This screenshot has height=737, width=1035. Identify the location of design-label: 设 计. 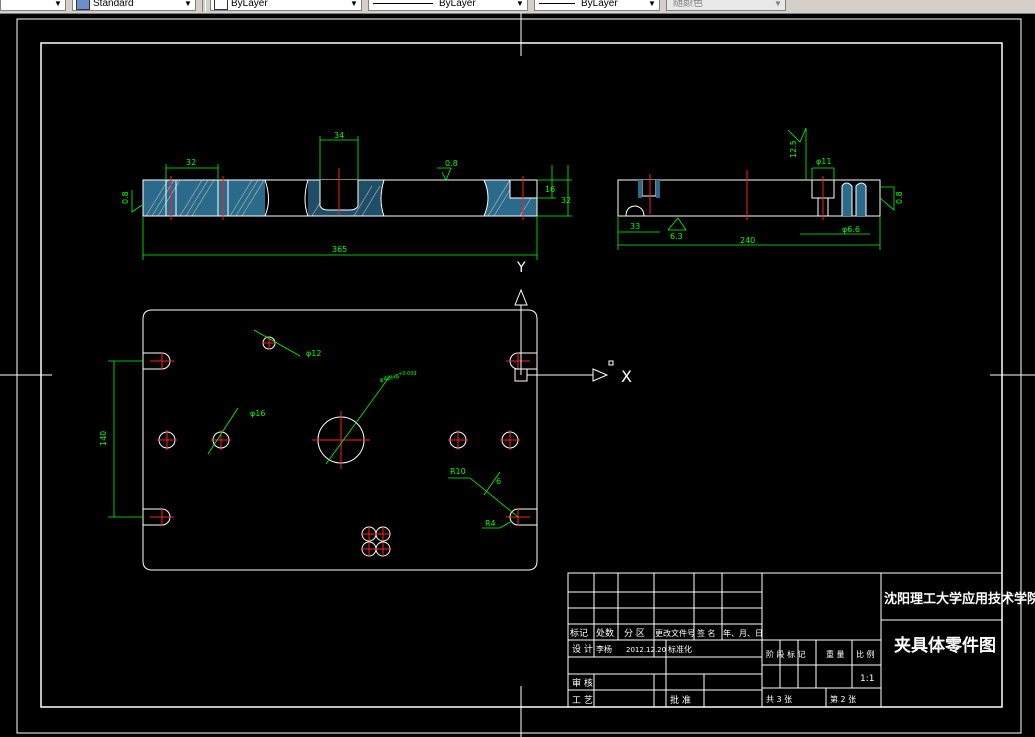
(582, 649).